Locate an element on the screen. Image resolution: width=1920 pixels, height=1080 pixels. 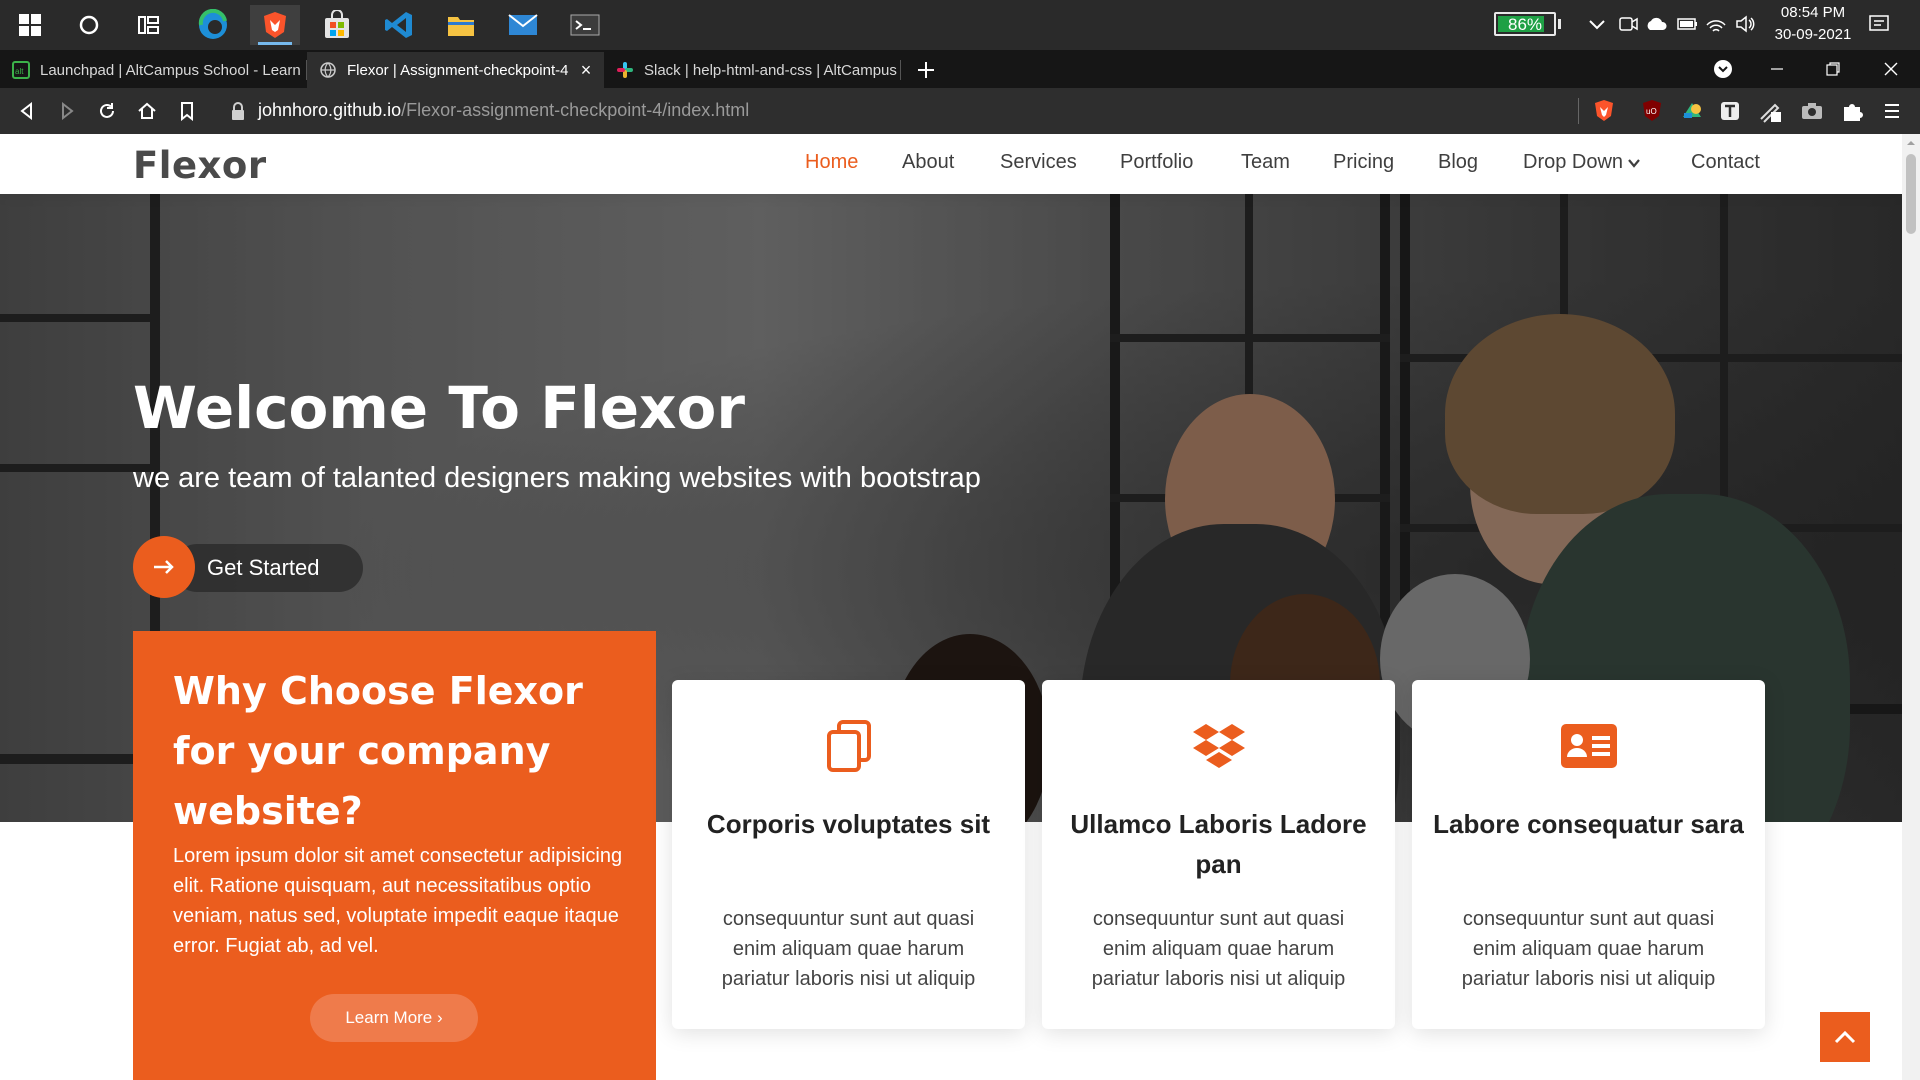
mail-icon is located at coordinates (523, 25).